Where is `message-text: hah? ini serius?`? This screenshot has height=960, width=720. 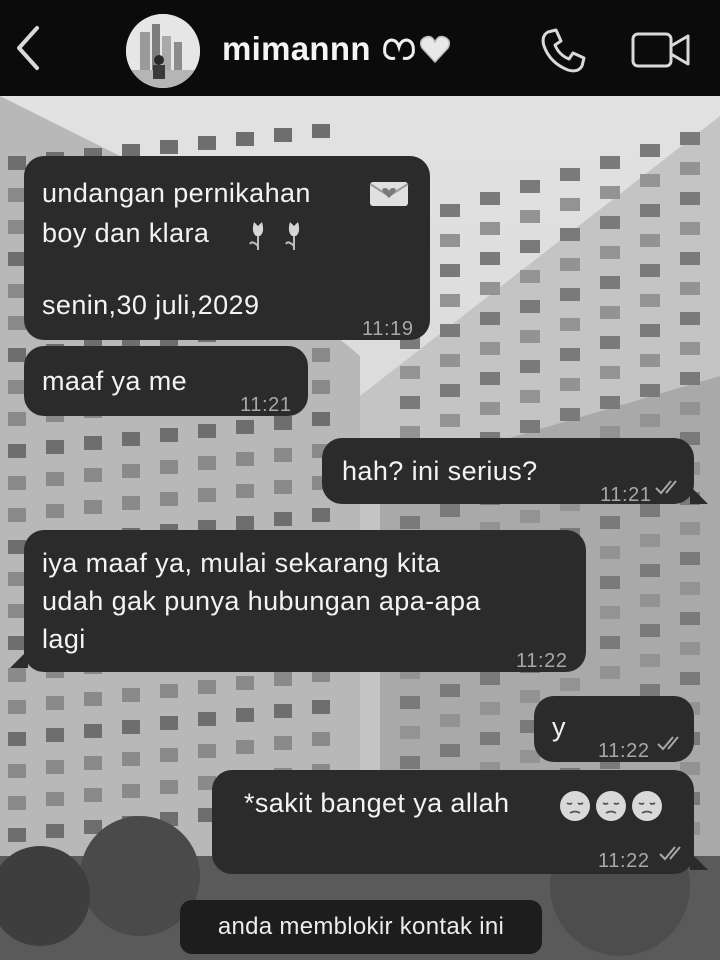
message-text: hah? ini serius? is located at coordinates (440, 471).